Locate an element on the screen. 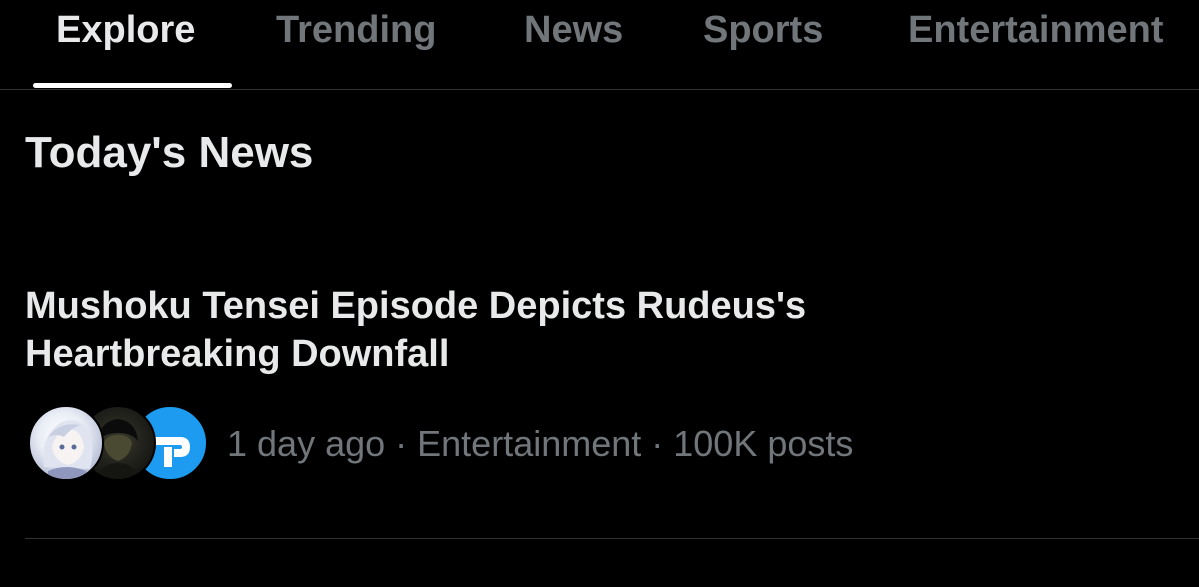 The image size is (1199, 587). news-category: Entertainment is located at coordinates (529, 443).